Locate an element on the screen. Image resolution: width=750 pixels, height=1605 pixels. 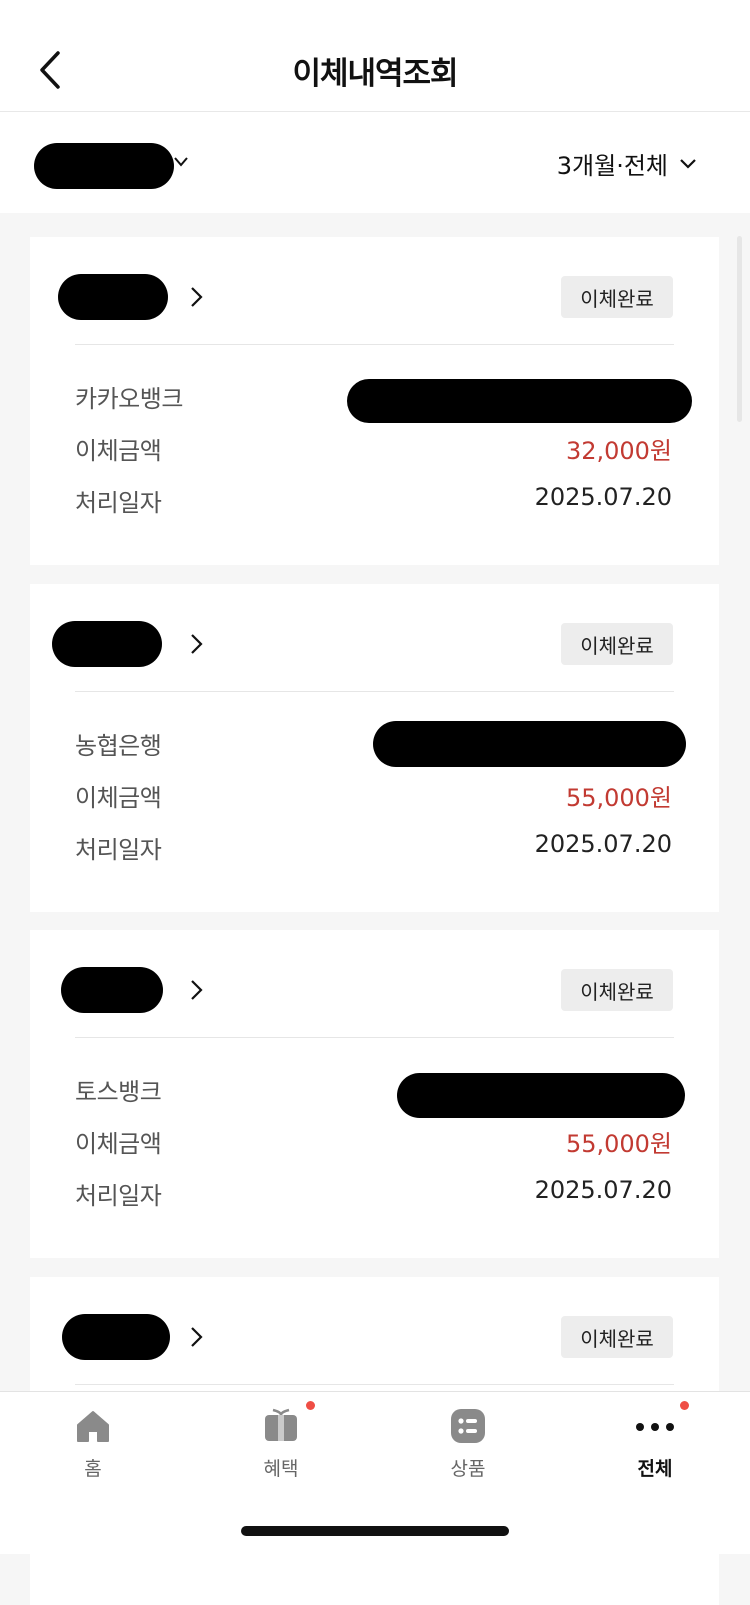
scrollbar is located at coordinates (739, 329).